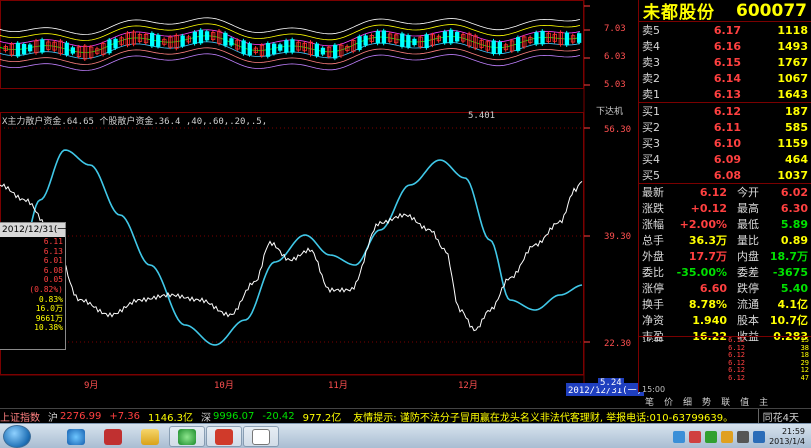 The width and height of the screenshot is (811, 448). What do you see at coordinates (53, 270) in the screenshot?
I see `data-window-row-value: 6.08` at bounding box center [53, 270].